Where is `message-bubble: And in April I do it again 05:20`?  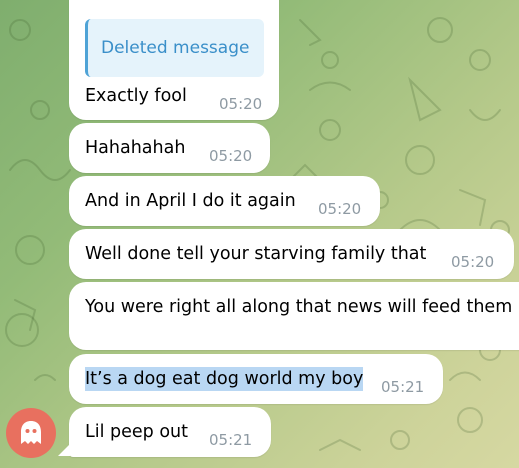 message-bubble: And in April I do it again 05:20 is located at coordinates (224, 201).